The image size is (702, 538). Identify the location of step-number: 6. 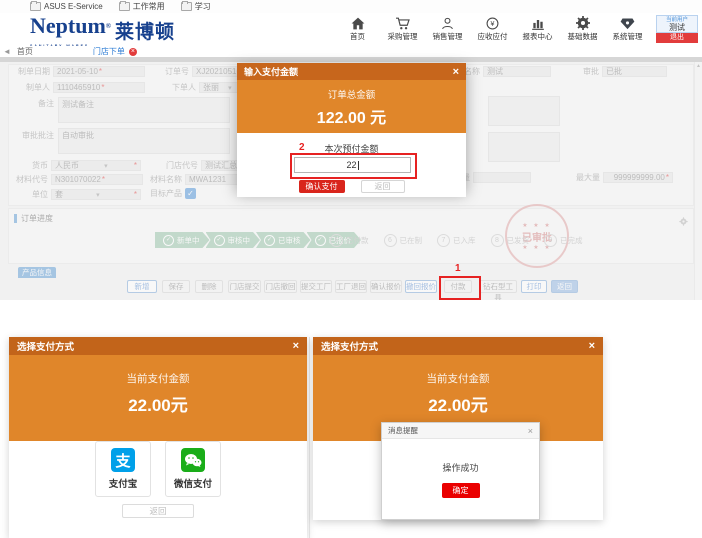
(390, 240).